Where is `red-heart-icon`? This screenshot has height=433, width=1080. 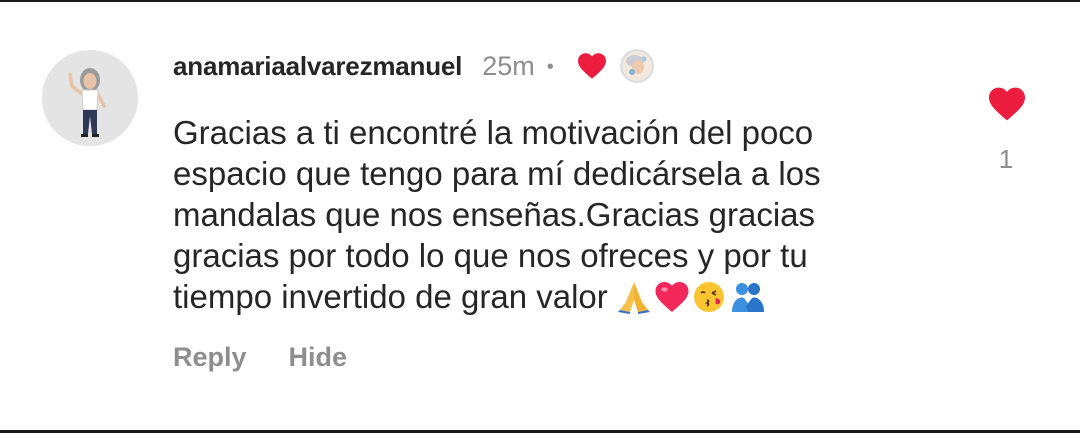 red-heart-icon is located at coordinates (593, 66).